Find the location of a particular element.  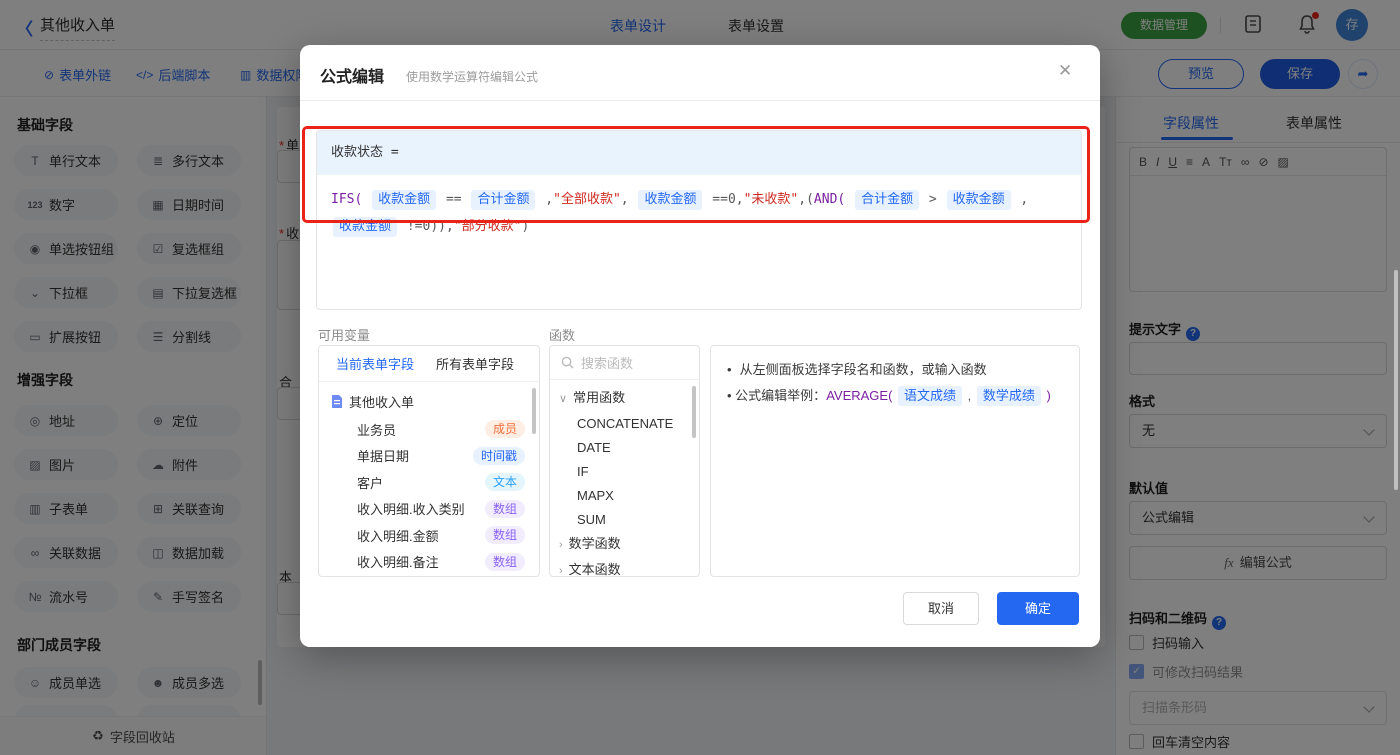

close-icon: ✕ is located at coordinates (1065, 71).